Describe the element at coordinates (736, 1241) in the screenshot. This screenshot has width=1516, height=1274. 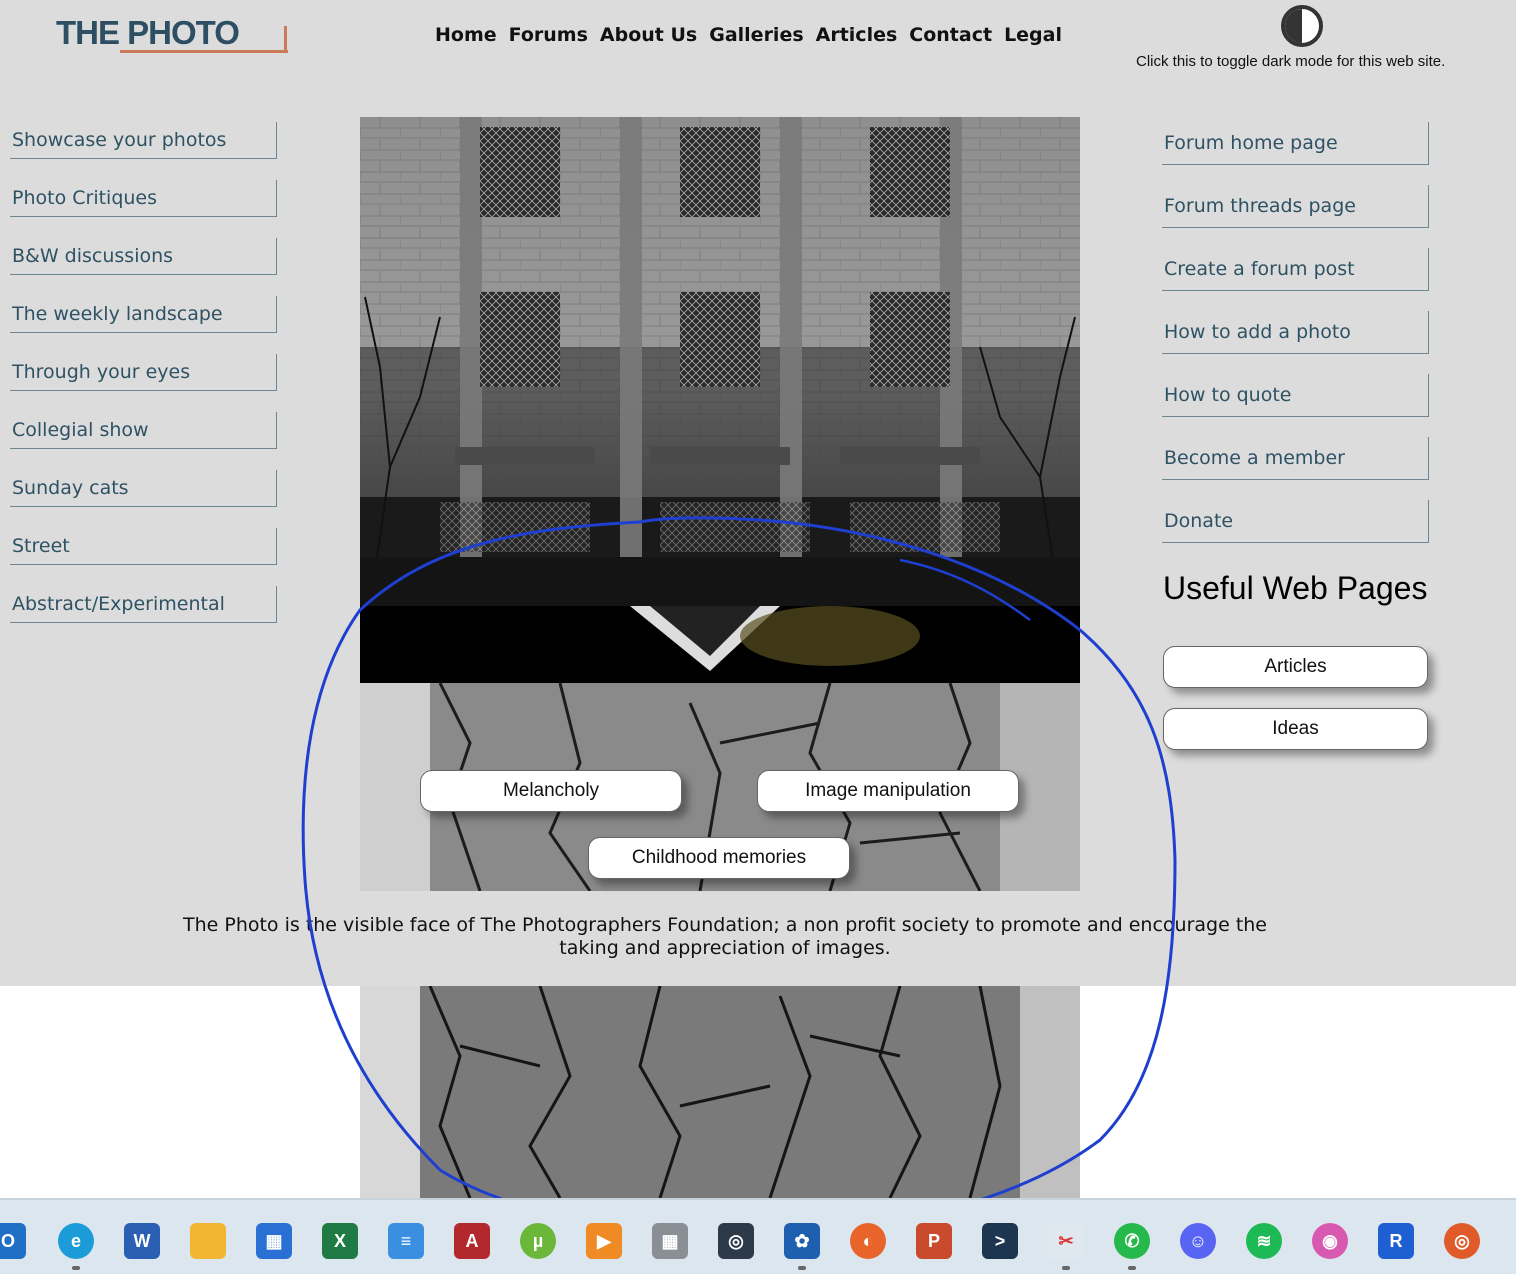
I see `camera-app-icon: ◎` at that location.